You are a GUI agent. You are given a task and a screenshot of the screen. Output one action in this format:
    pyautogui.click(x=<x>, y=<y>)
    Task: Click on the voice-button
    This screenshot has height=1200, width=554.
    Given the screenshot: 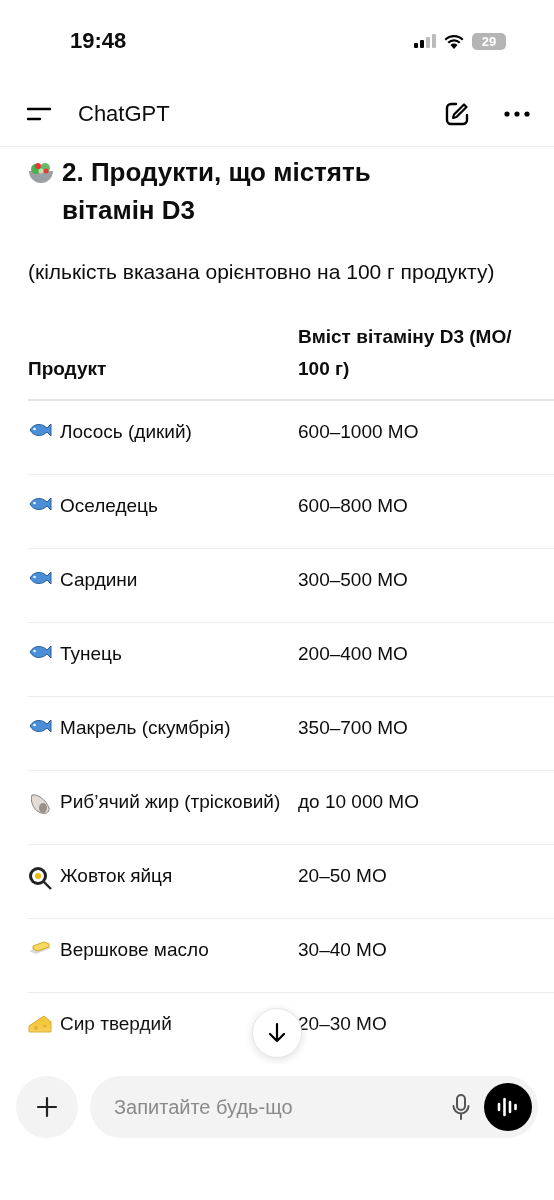 What is the action you would take?
    pyautogui.click(x=508, y=1107)
    